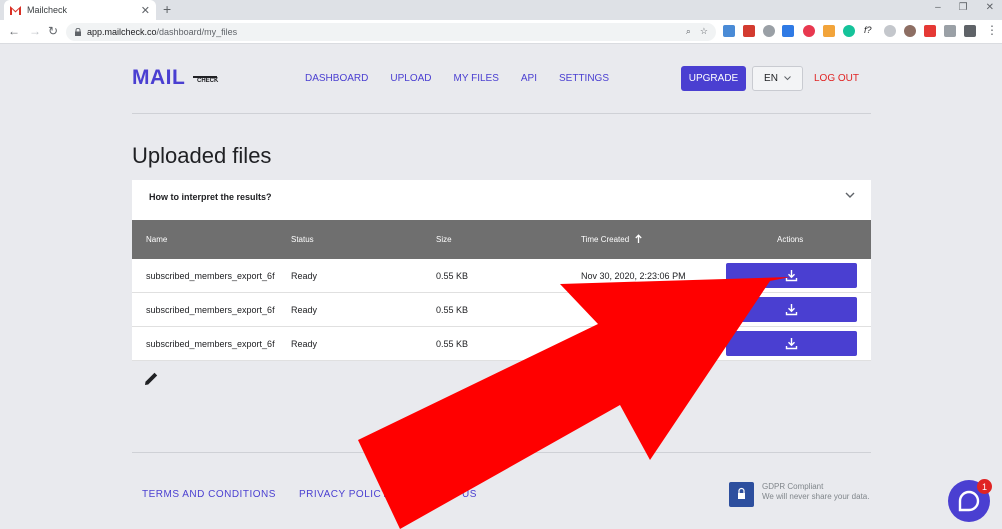 The image size is (1002, 529). Describe the element at coordinates (343, 494) in the screenshot. I see `privacy-policy-link: PRIVACY POLICY` at that location.